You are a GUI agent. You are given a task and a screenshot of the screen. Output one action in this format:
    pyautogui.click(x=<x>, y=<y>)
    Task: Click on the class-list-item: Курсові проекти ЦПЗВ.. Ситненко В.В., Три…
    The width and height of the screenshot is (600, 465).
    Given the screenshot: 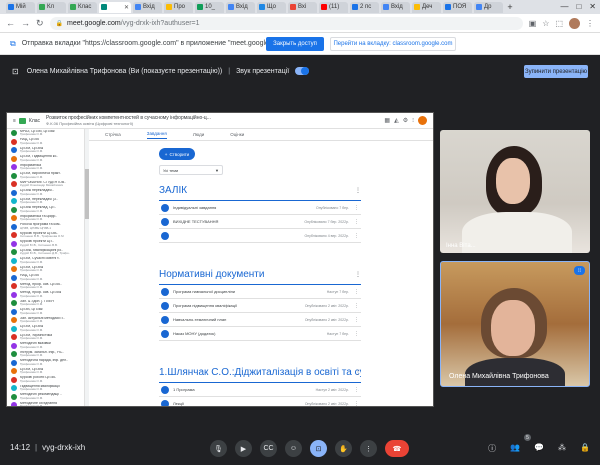 What is the action you would take?
    pyautogui.click(x=45, y=235)
    